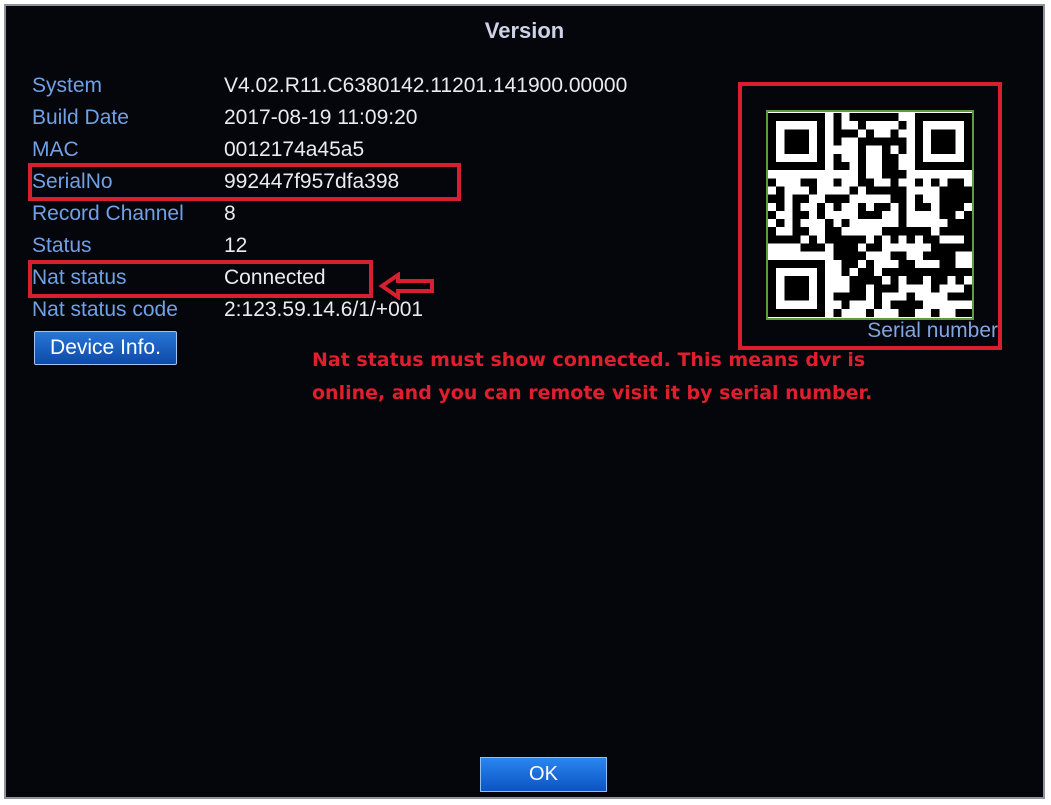  I want to click on system-value: V4.02.R11.C6380142.11201.141900.00000, so click(426, 85).